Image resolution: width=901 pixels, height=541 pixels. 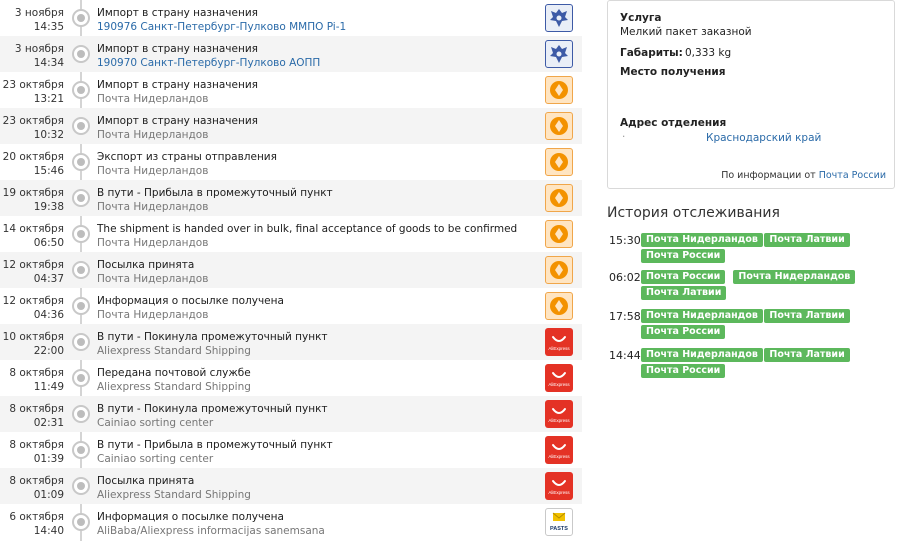 What do you see at coordinates (763, 138) in the screenshot?
I see `address-region-link: Краснодарский край` at bounding box center [763, 138].